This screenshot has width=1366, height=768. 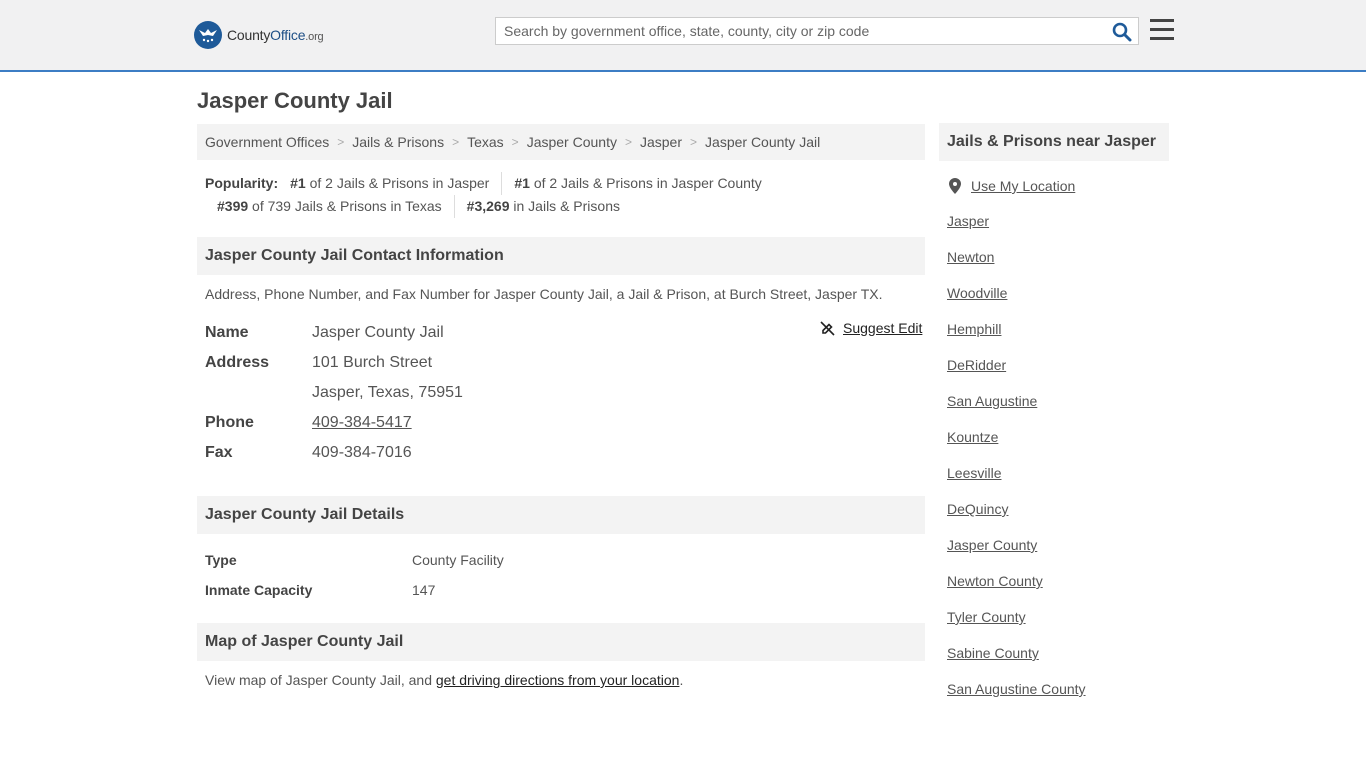 I want to click on nearby-link: San Augustine County, so click(x=1016, y=689).